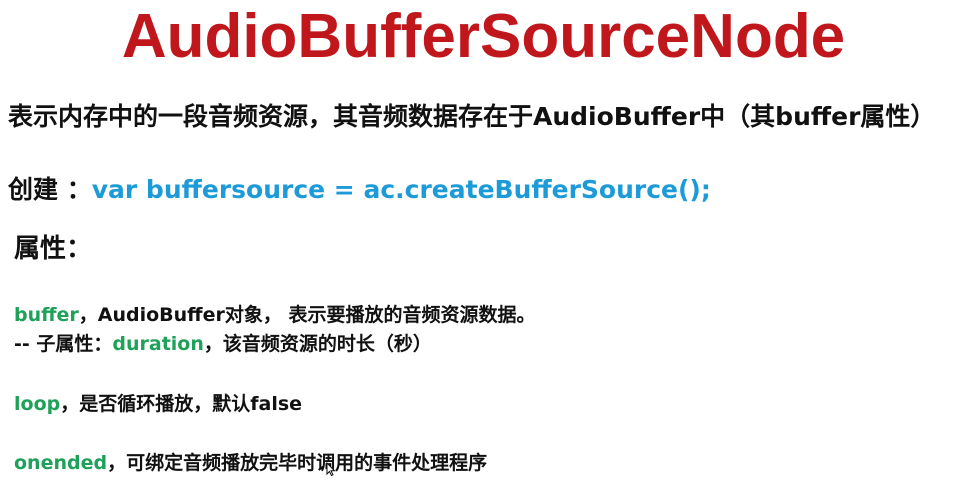  I want to click on property-key-onended: onended, so click(61, 463).